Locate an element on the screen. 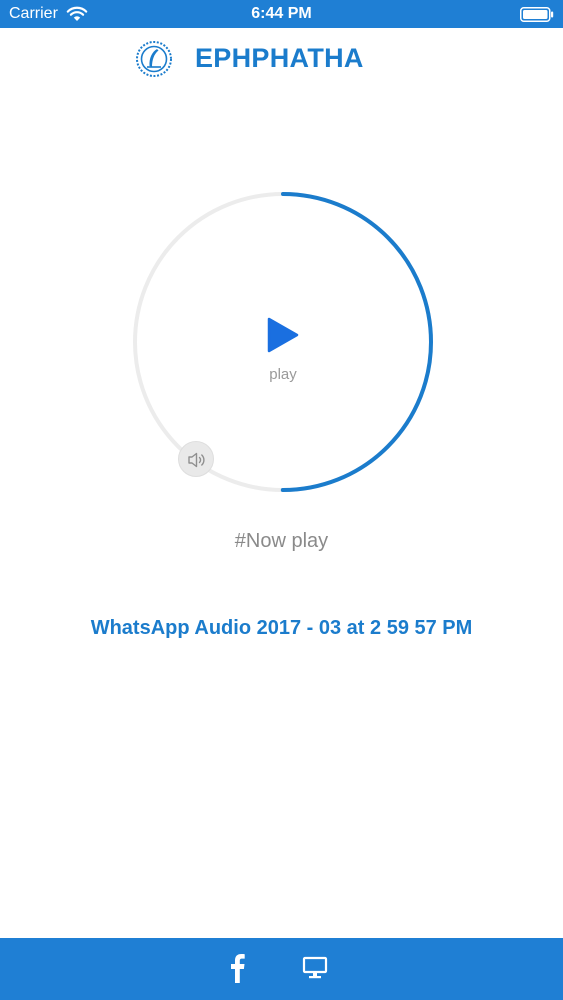 The height and width of the screenshot is (1000, 563). battery-icon is located at coordinates (537, 14).